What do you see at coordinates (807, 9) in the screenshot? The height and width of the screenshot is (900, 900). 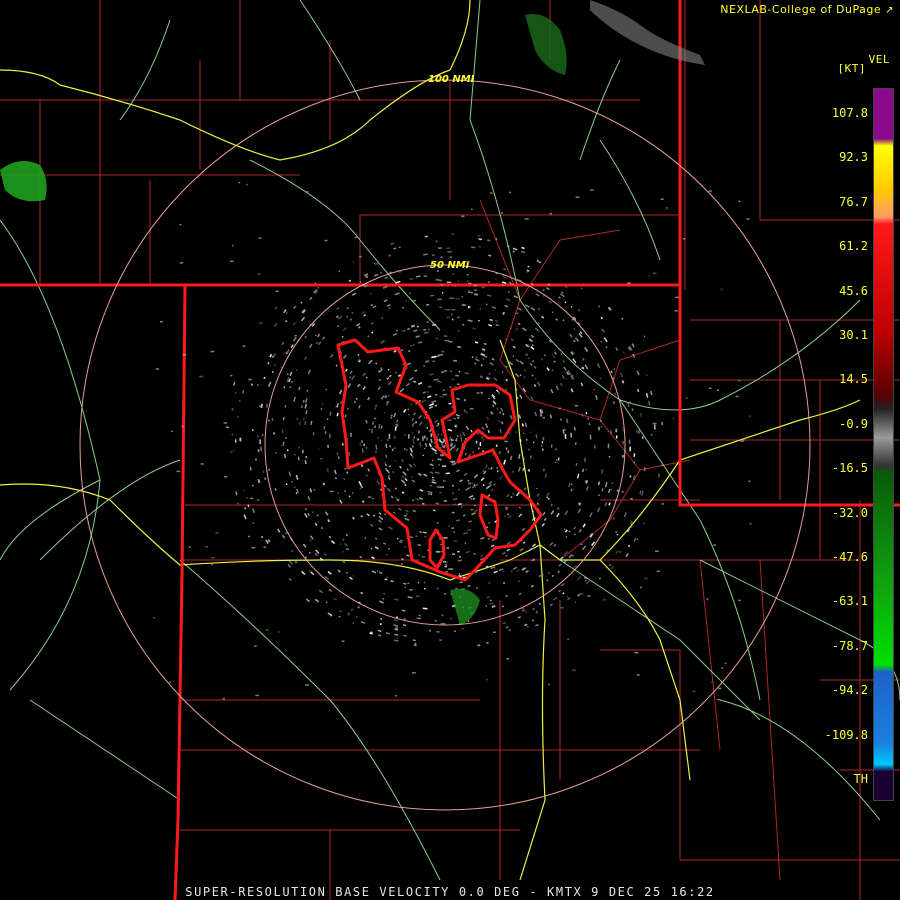 I see `credit-label: NEXLAB-College of DuPage ↗` at bounding box center [807, 9].